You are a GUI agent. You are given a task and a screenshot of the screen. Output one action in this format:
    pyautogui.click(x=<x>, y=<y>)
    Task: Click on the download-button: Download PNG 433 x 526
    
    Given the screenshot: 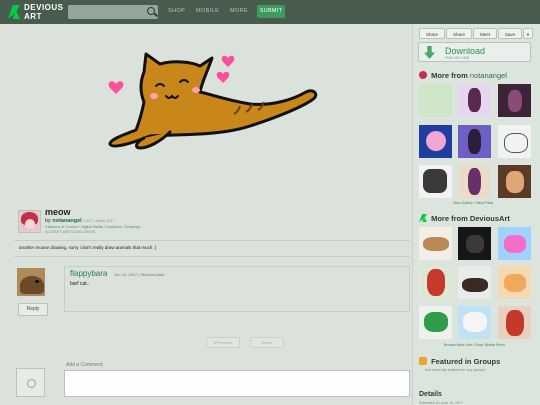 What is the action you would take?
    pyautogui.click(x=474, y=52)
    